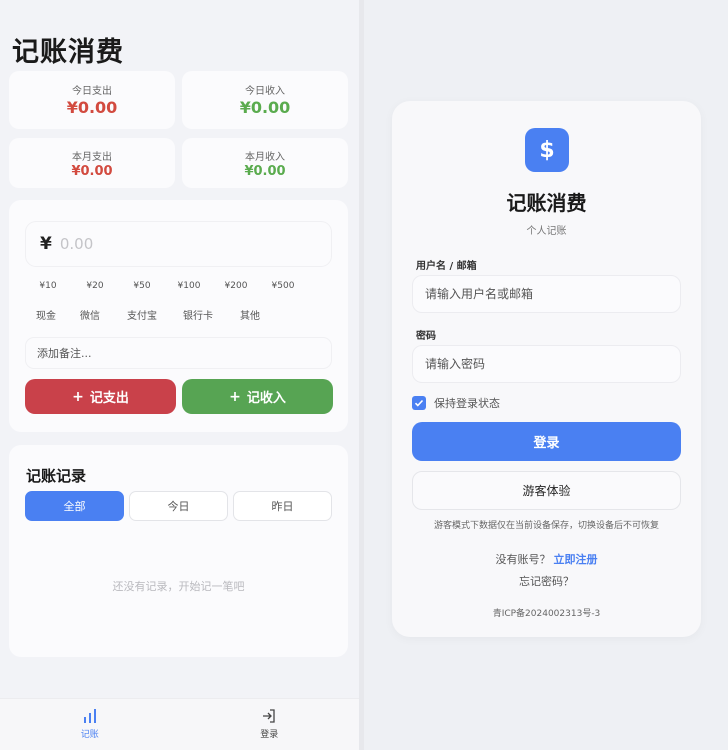 The height and width of the screenshot is (750, 728). Describe the element at coordinates (46, 244) in the screenshot. I see `currency-symbol: ¥` at that location.